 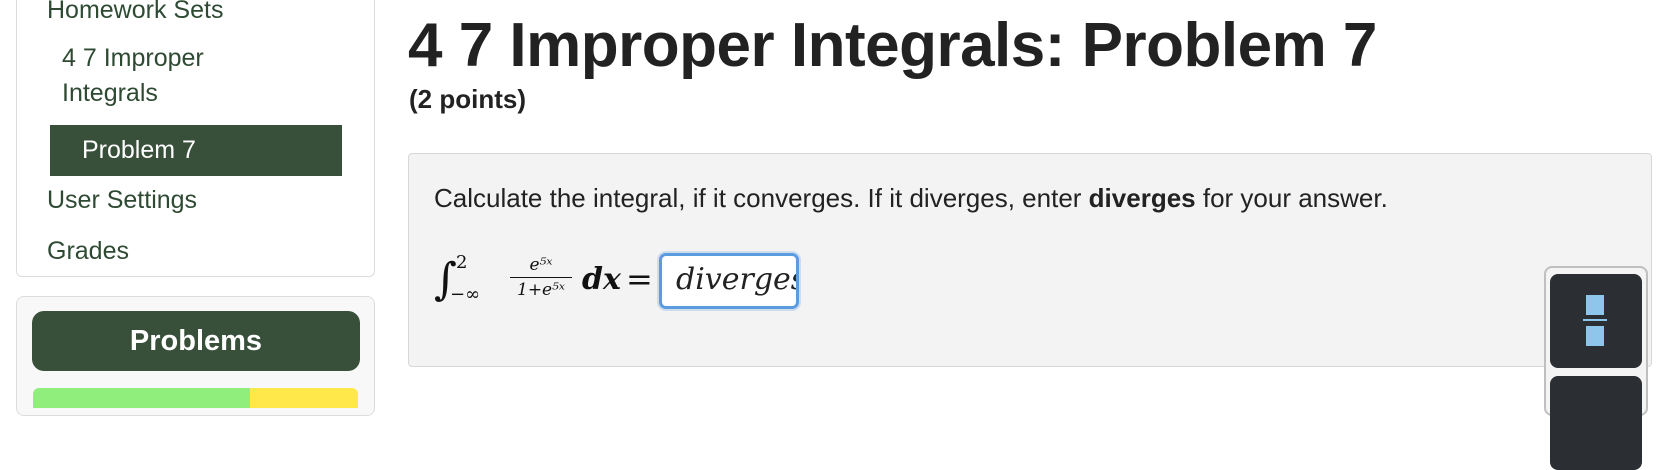 What do you see at coordinates (304, 398) in the screenshot?
I see `progress-bar-partial` at bounding box center [304, 398].